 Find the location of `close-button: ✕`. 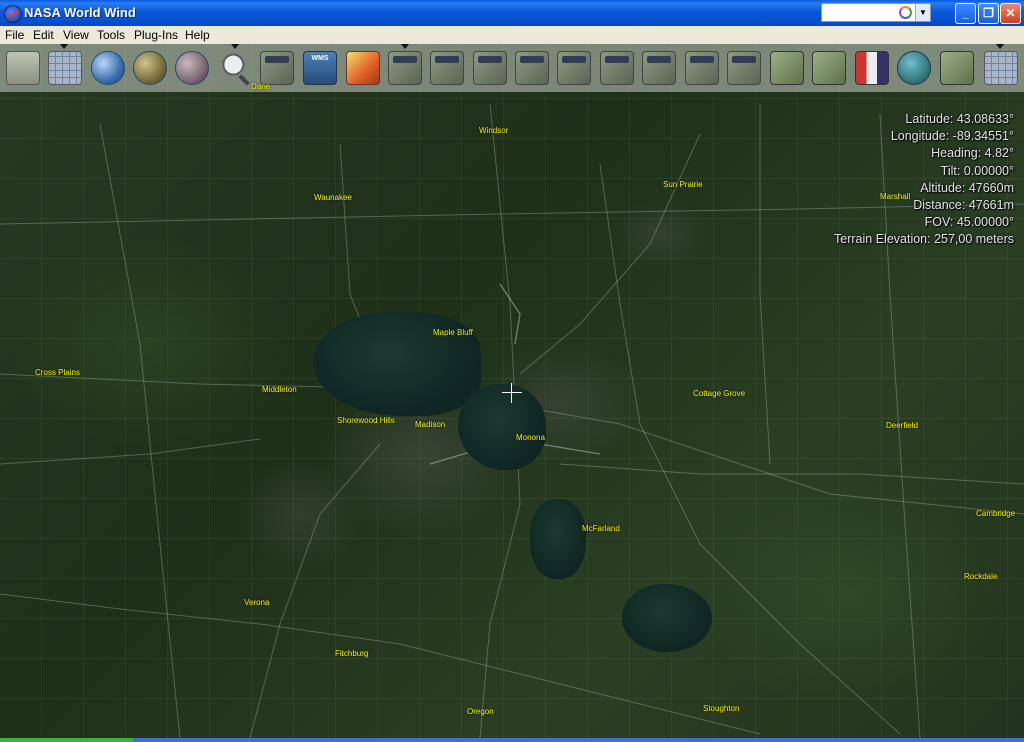

close-button: ✕ is located at coordinates (1010, 13).